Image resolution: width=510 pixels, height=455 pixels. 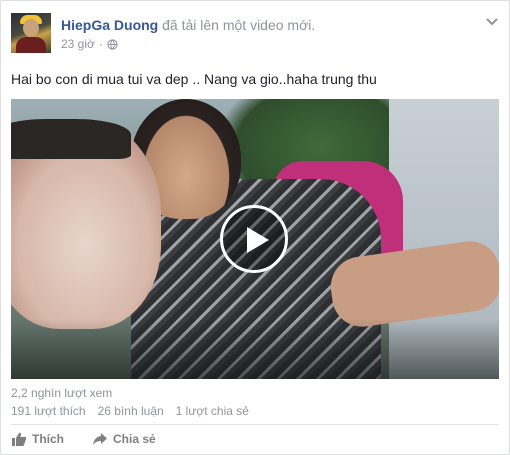 What do you see at coordinates (134, 439) in the screenshot?
I see `share-button-label: Chia sẻ` at bounding box center [134, 439].